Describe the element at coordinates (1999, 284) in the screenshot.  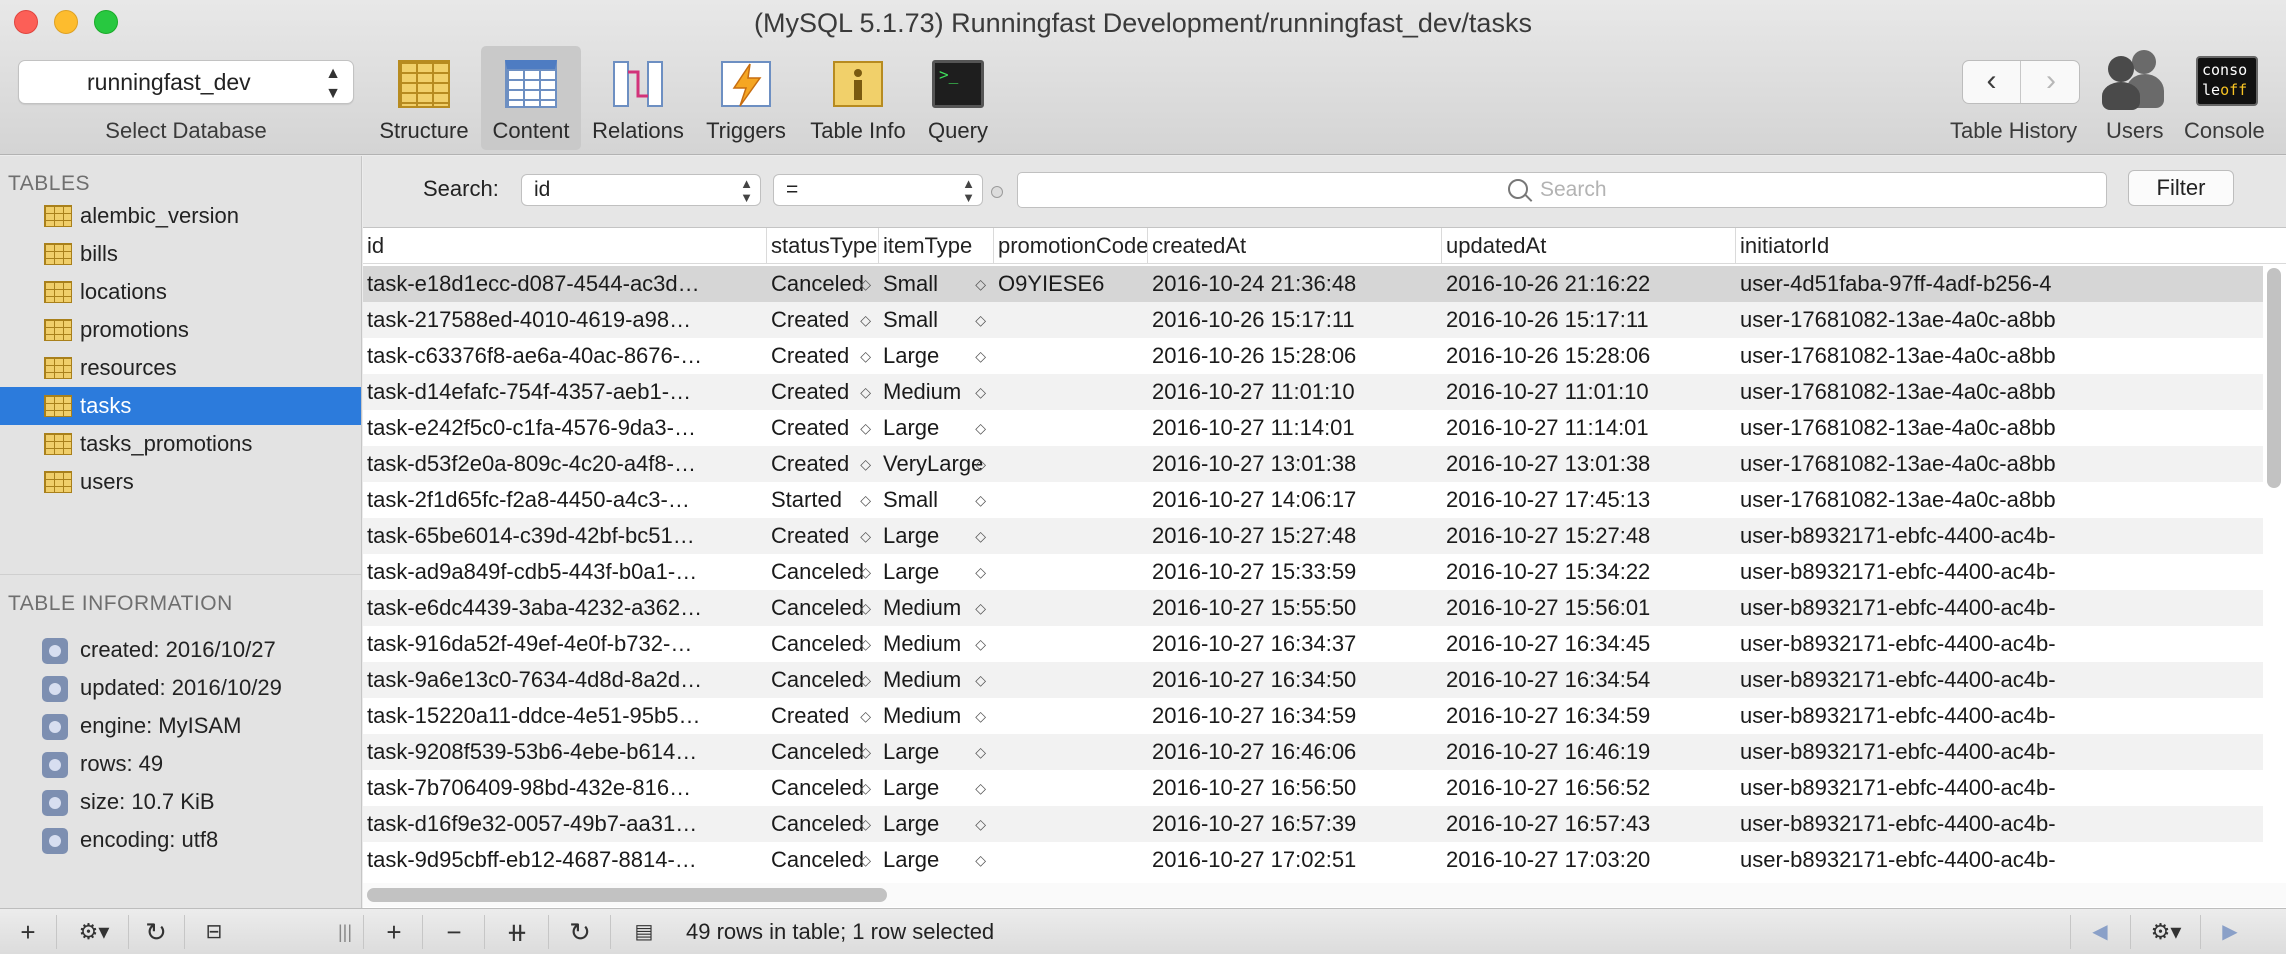
I see `cell-initiatorid: user-4d51faba-97ff-4adf-b256-4` at that location.